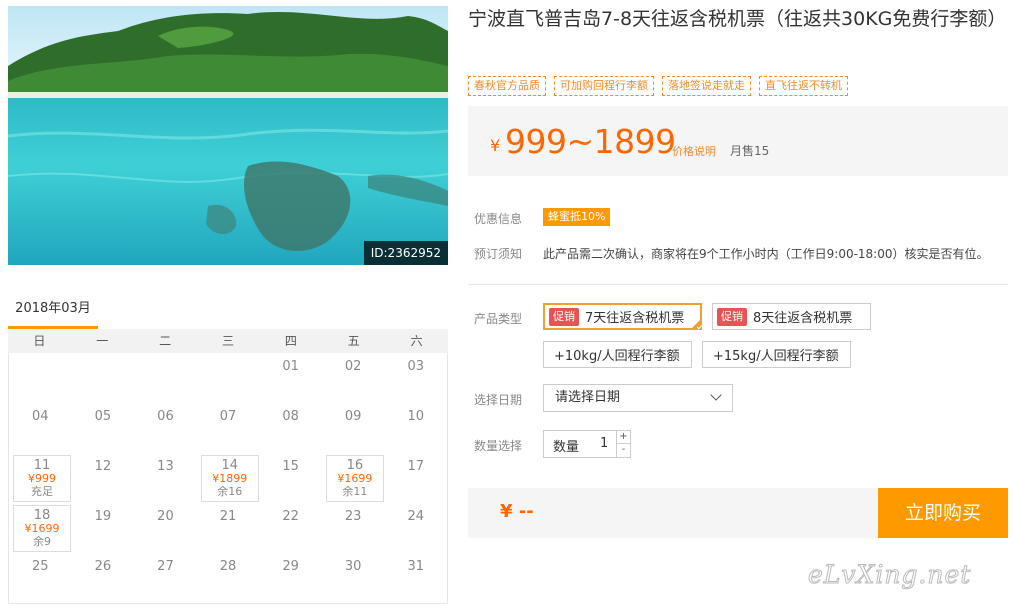 This screenshot has height=612, width=1013. What do you see at coordinates (103, 528) in the screenshot?
I see `calendar-day: 19` at bounding box center [103, 528].